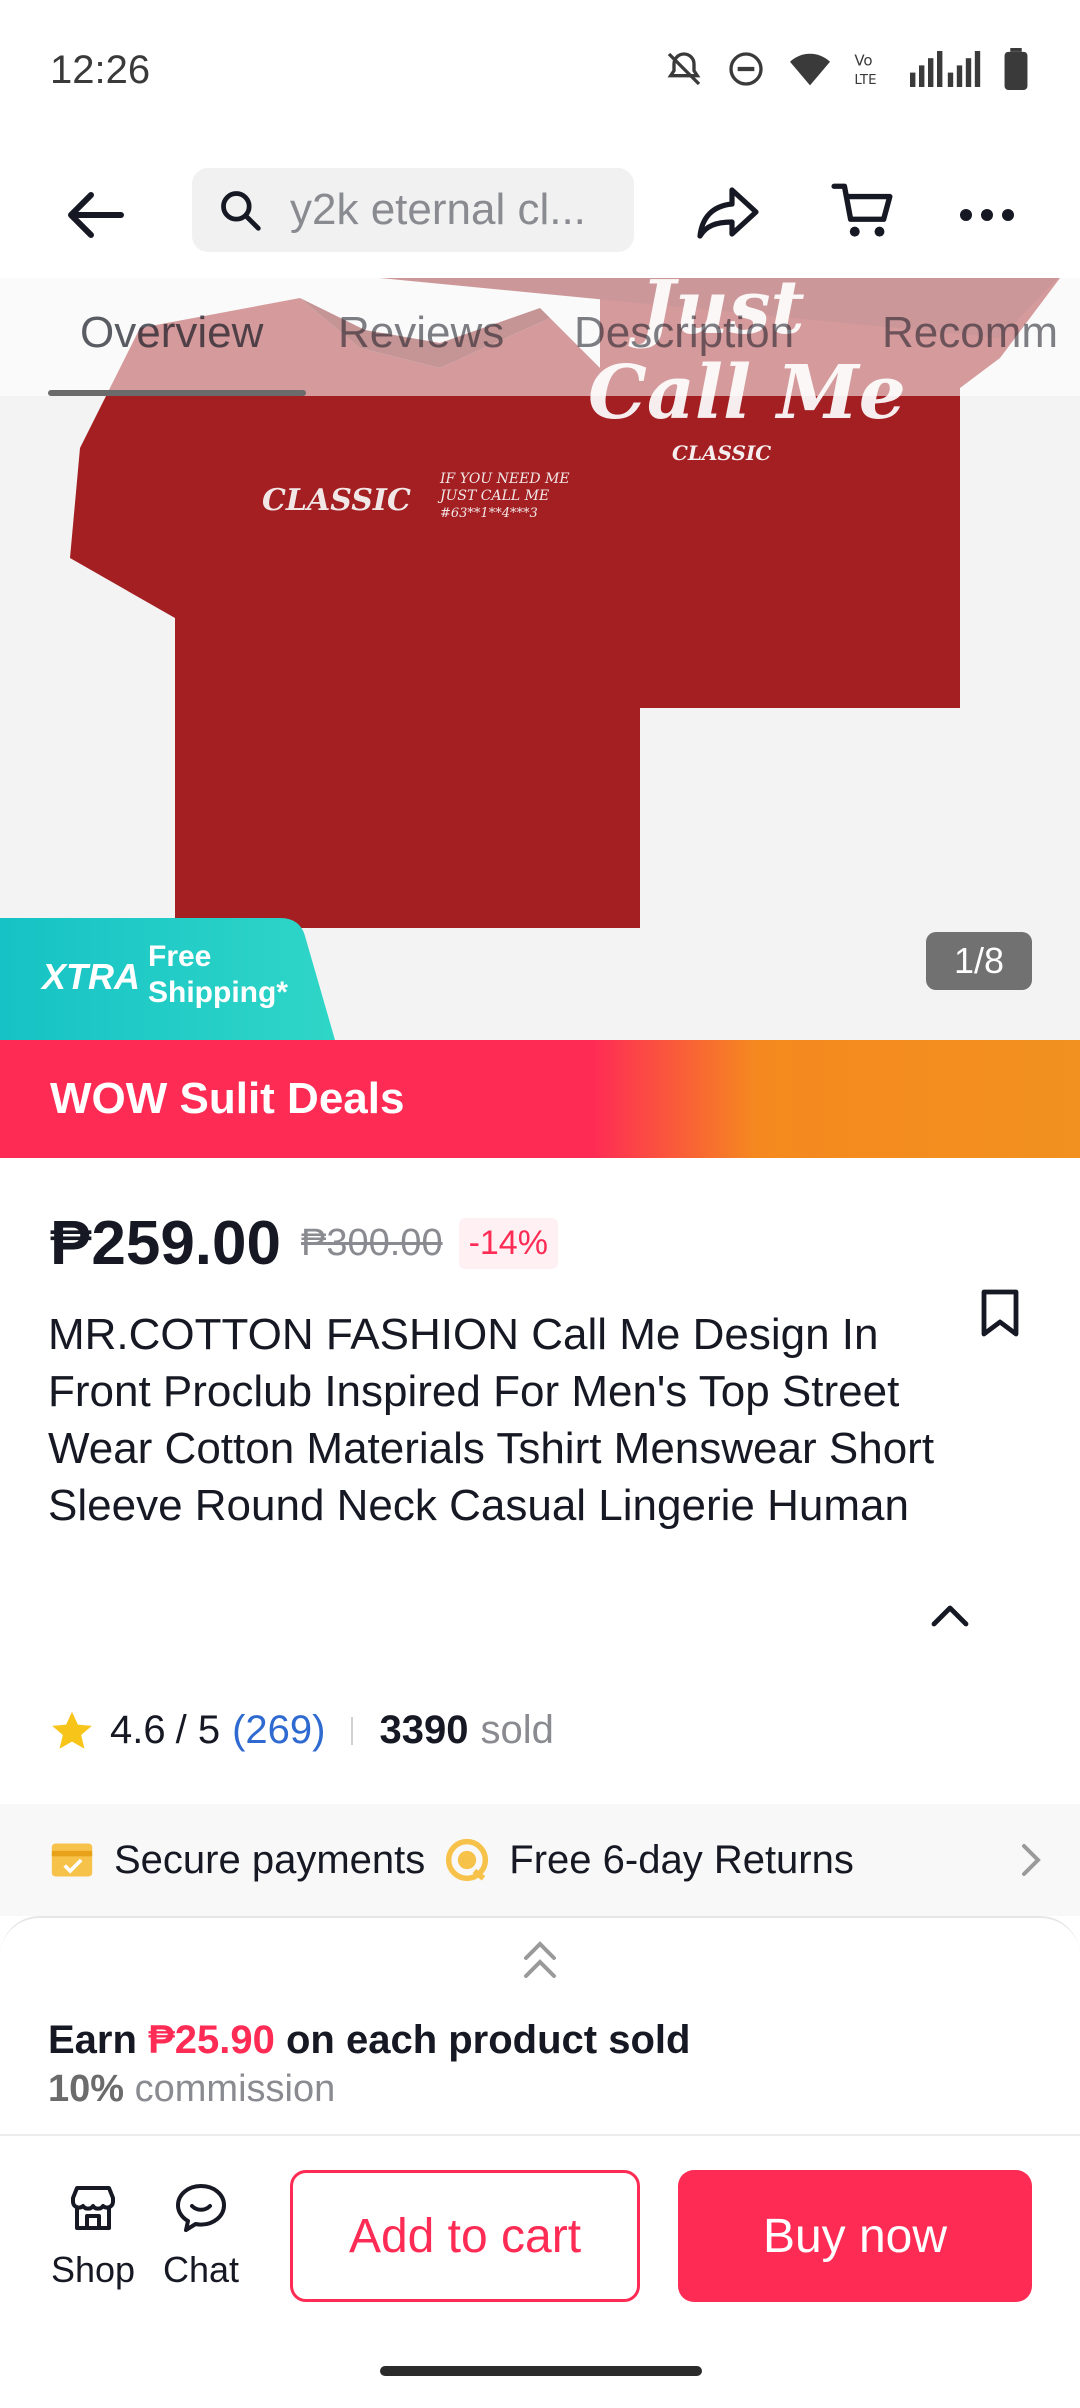 This screenshot has width=1080, height=2408. I want to click on promo-label: WOW Sulit Deals, so click(227, 1098).